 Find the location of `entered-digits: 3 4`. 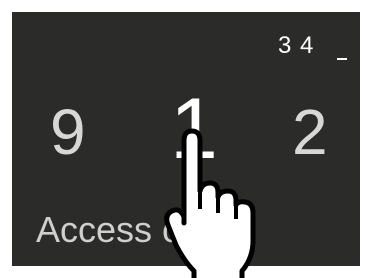

entered-digits: 3 4 is located at coordinates (296, 45).